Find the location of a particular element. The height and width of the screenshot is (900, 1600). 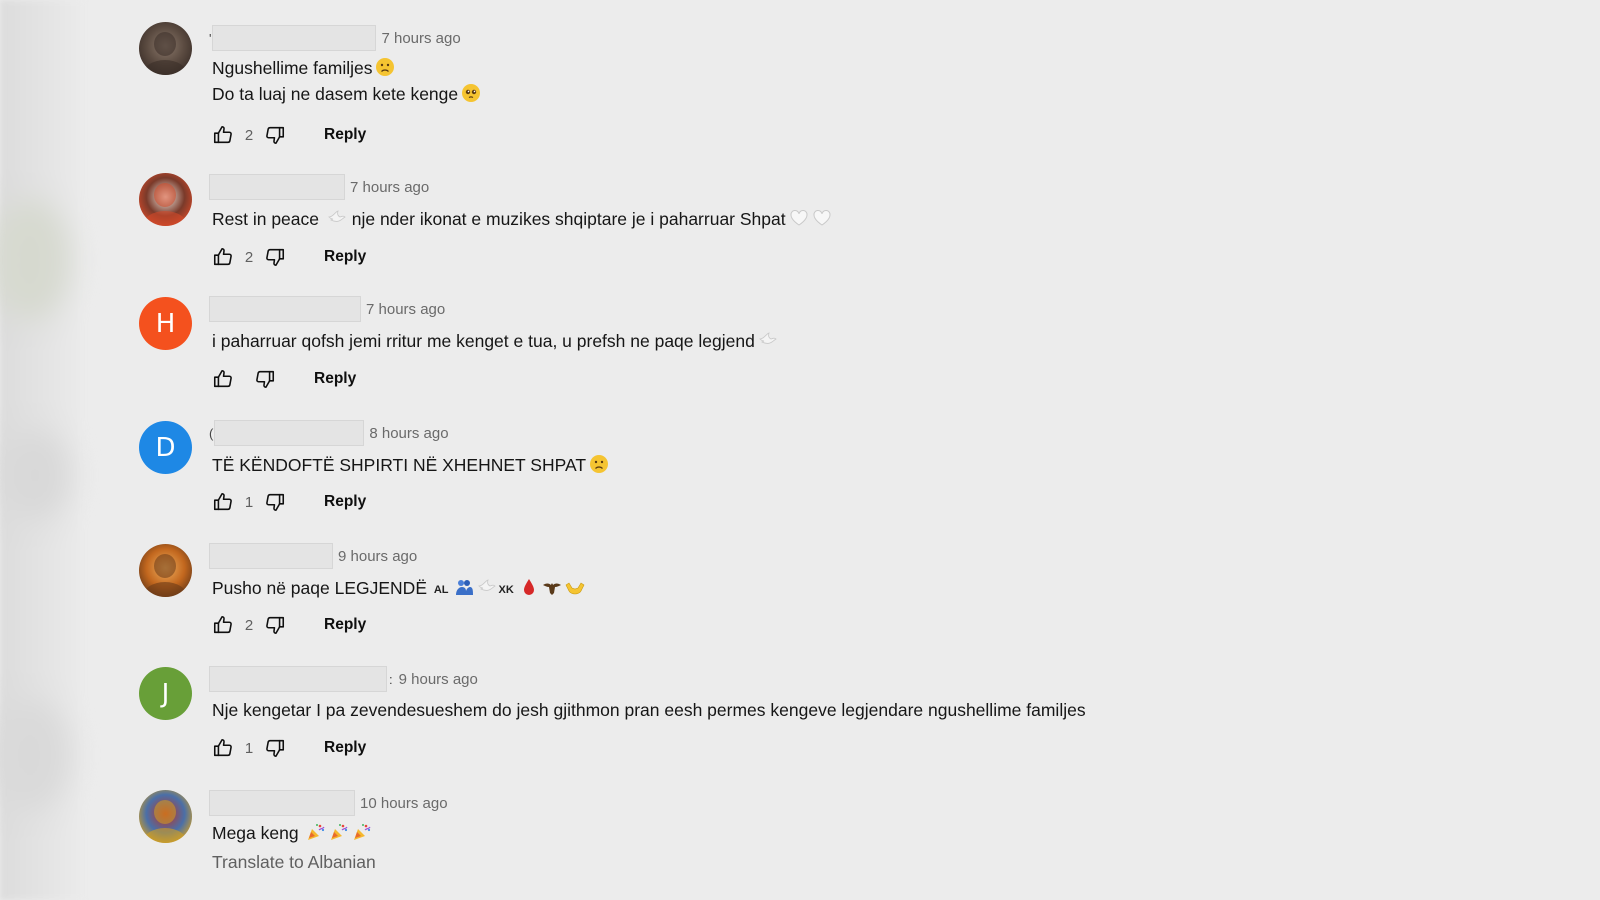

comment-text: Ngushellime familjes is located at coordinates (303, 68).